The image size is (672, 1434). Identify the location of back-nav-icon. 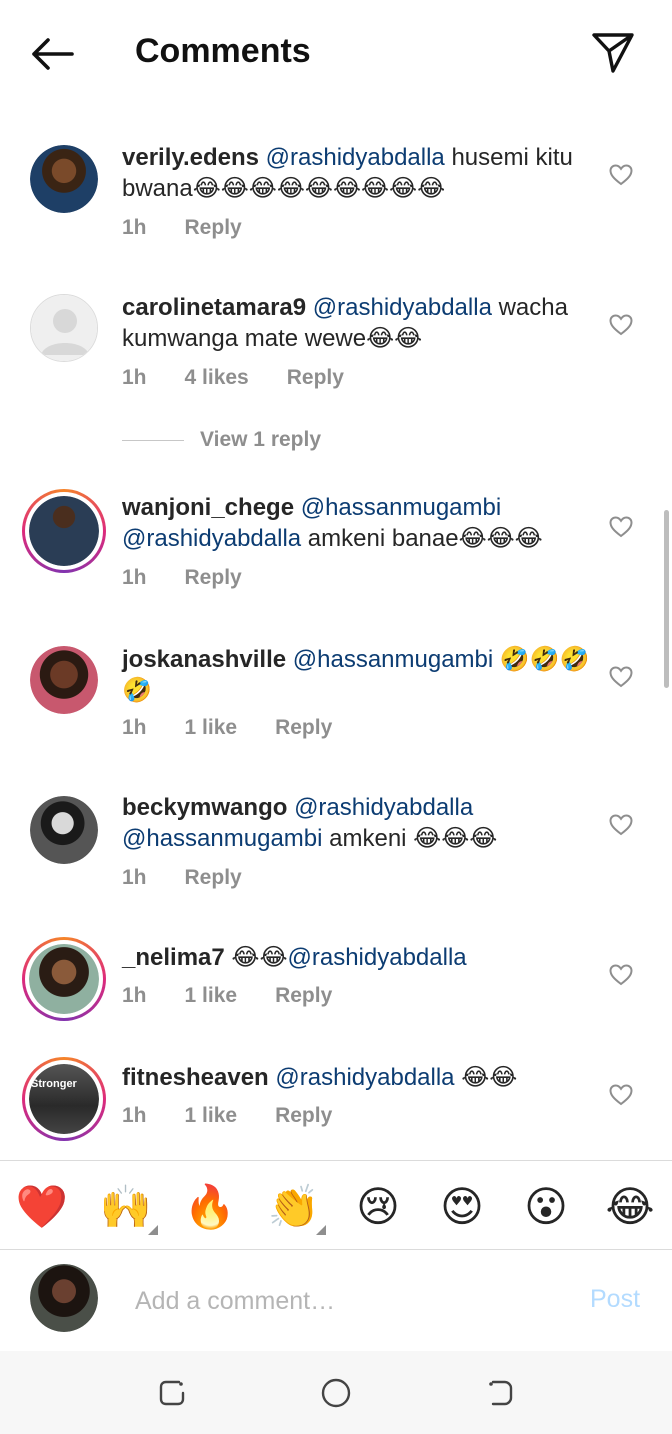
(501, 1393).